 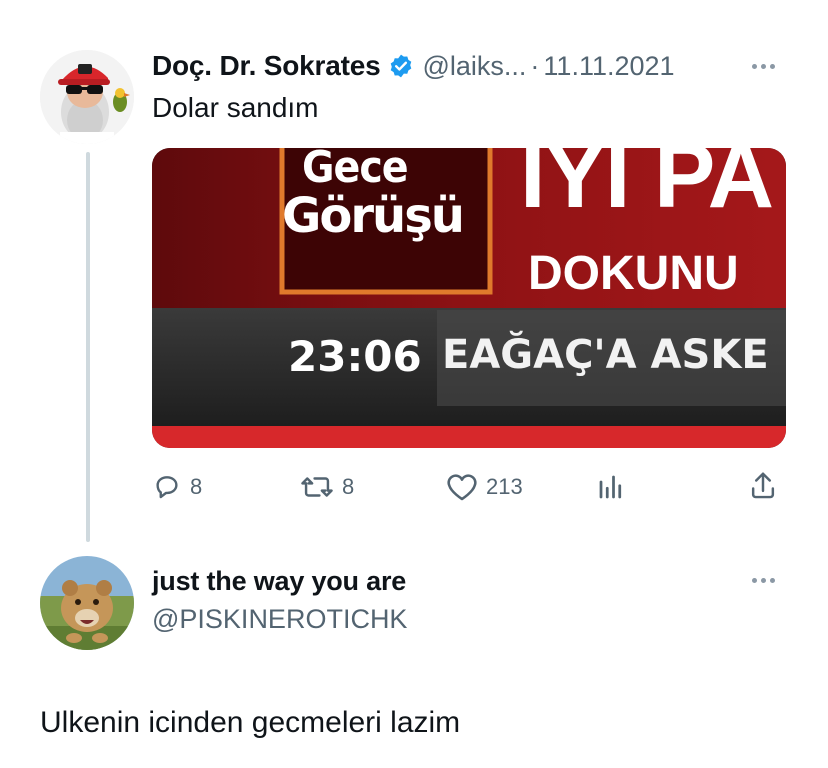 I want to click on thread-connector-line, so click(x=88, y=347).